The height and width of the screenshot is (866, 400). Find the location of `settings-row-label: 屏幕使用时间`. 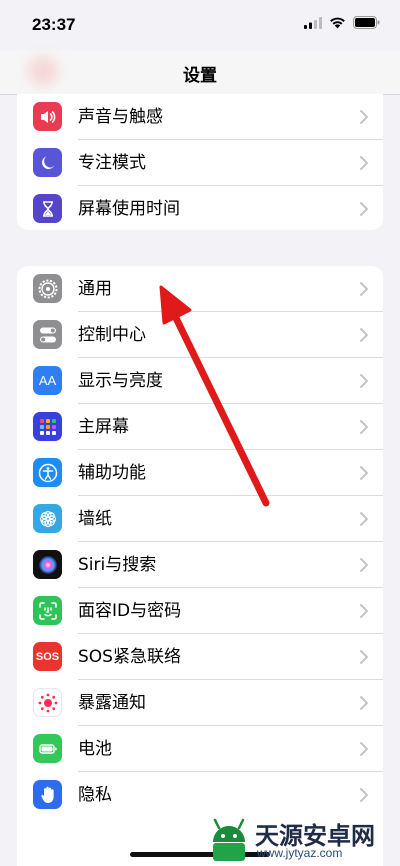

settings-row-label: 屏幕使用时间 is located at coordinates (129, 209).